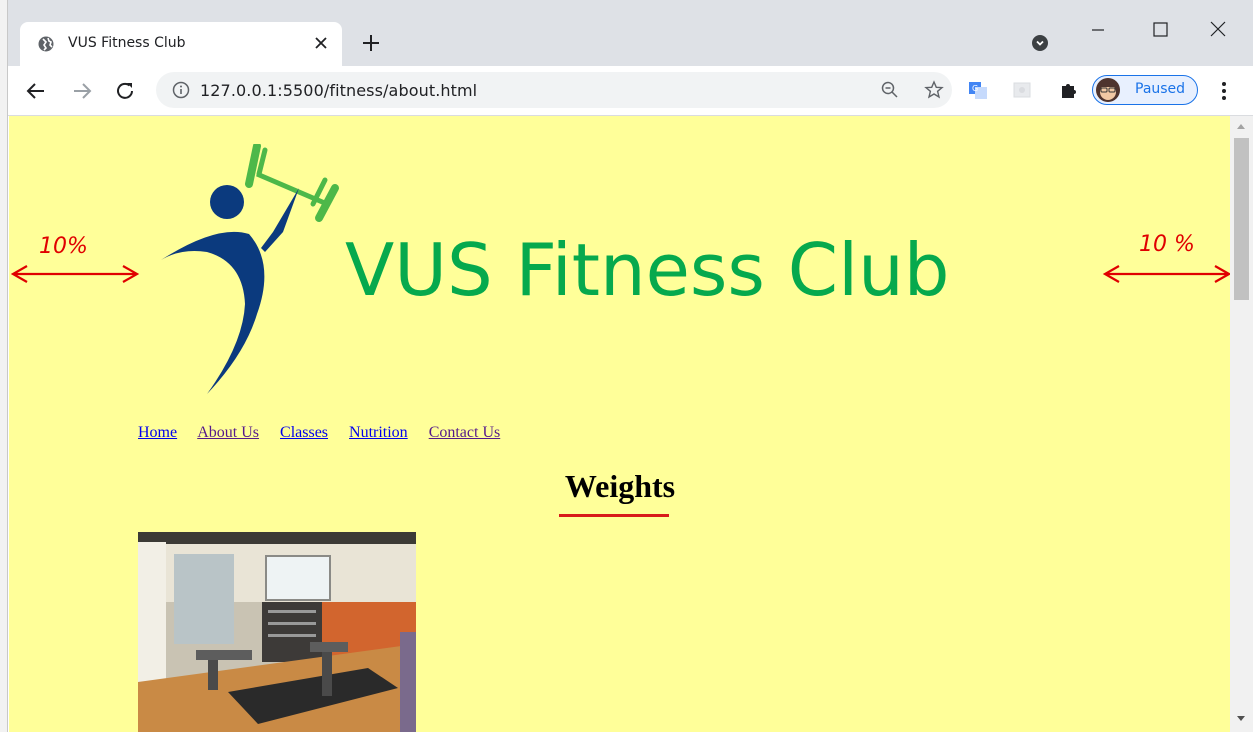 The width and height of the screenshot is (1253, 732). I want to click on scroll-down-arrow-icon, so click(1241, 718).